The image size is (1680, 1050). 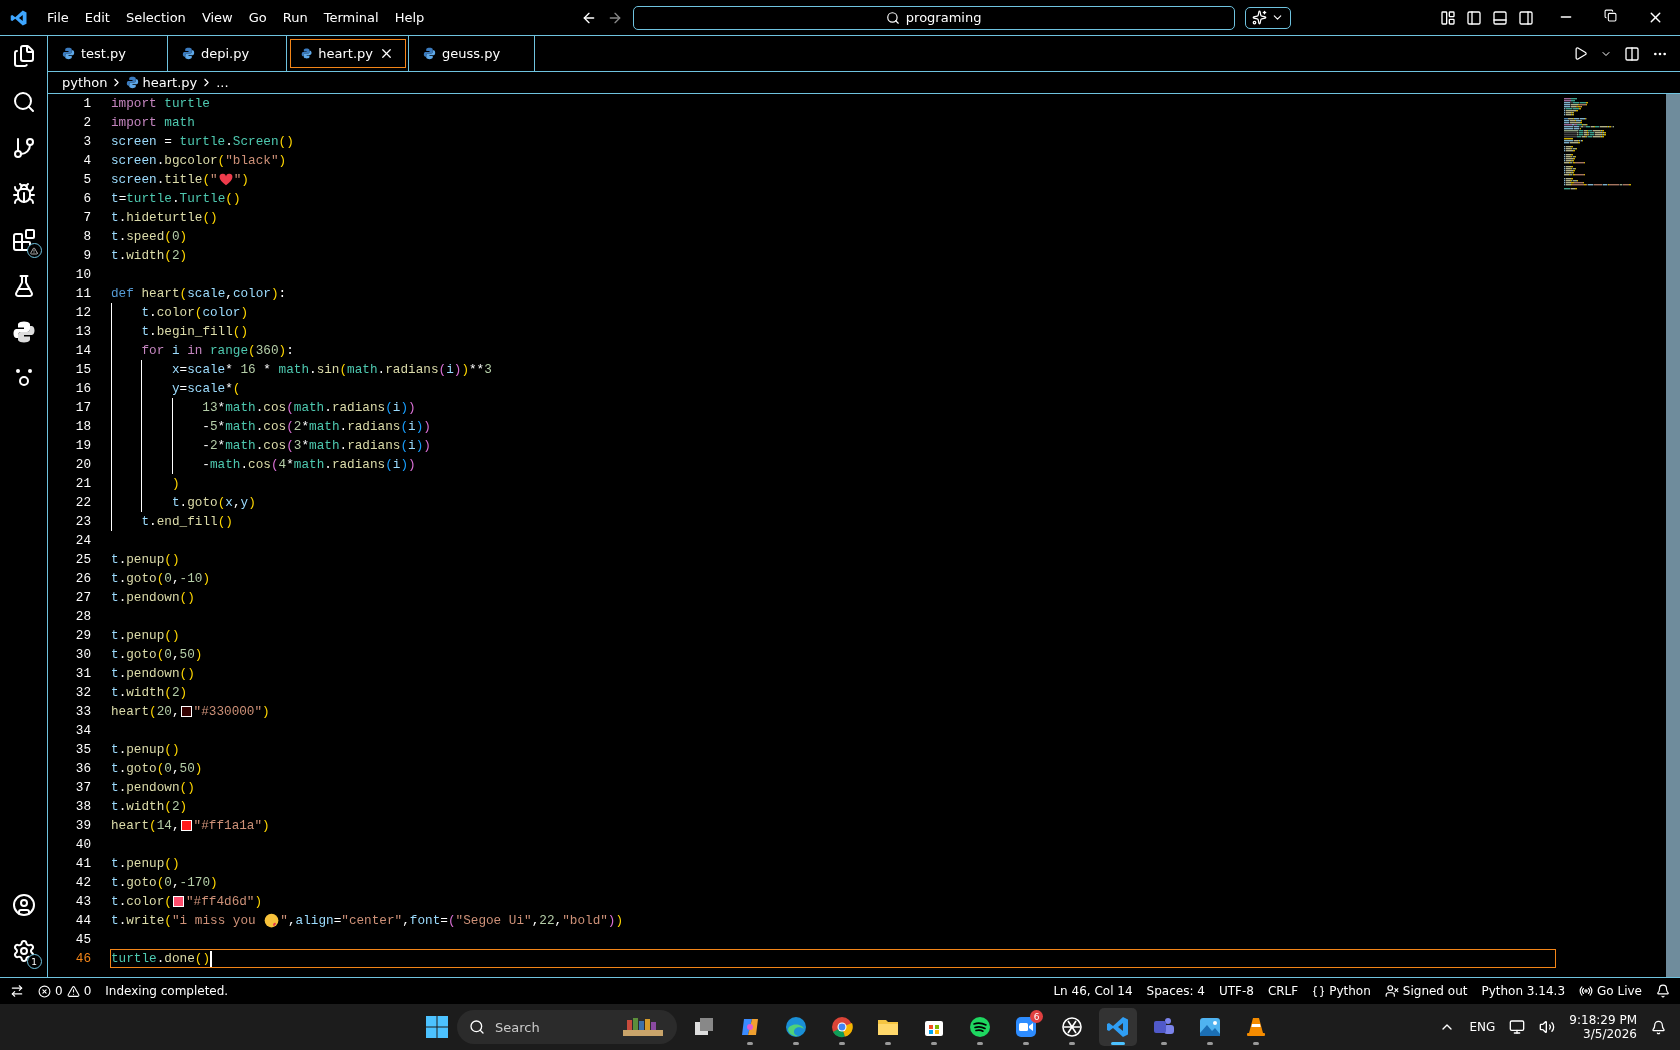 What do you see at coordinates (82, 597) in the screenshot?
I see `line-number: 27` at bounding box center [82, 597].